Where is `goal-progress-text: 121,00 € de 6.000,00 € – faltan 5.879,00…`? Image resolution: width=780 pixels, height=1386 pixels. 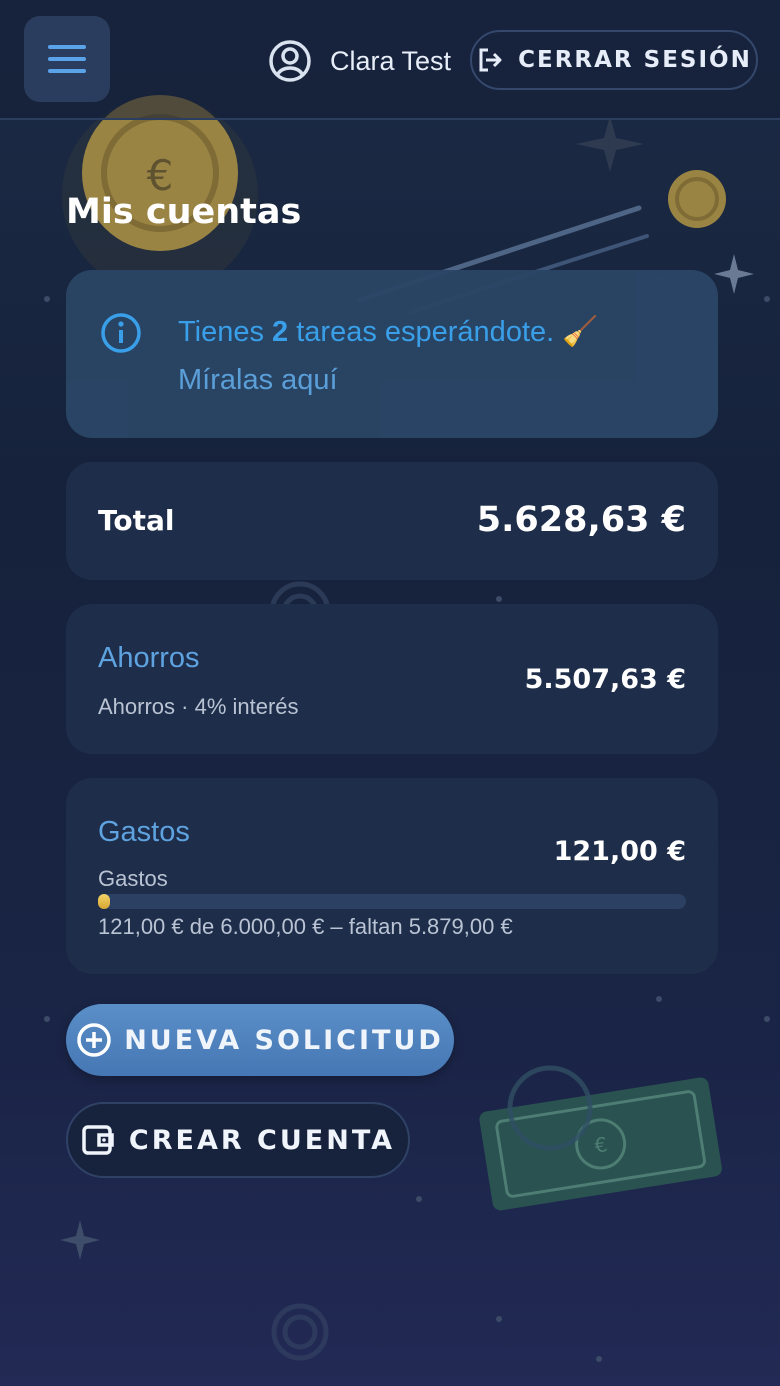 goal-progress-text: 121,00 € de 6.000,00 € – faltan 5.879,00… is located at coordinates (305, 926).